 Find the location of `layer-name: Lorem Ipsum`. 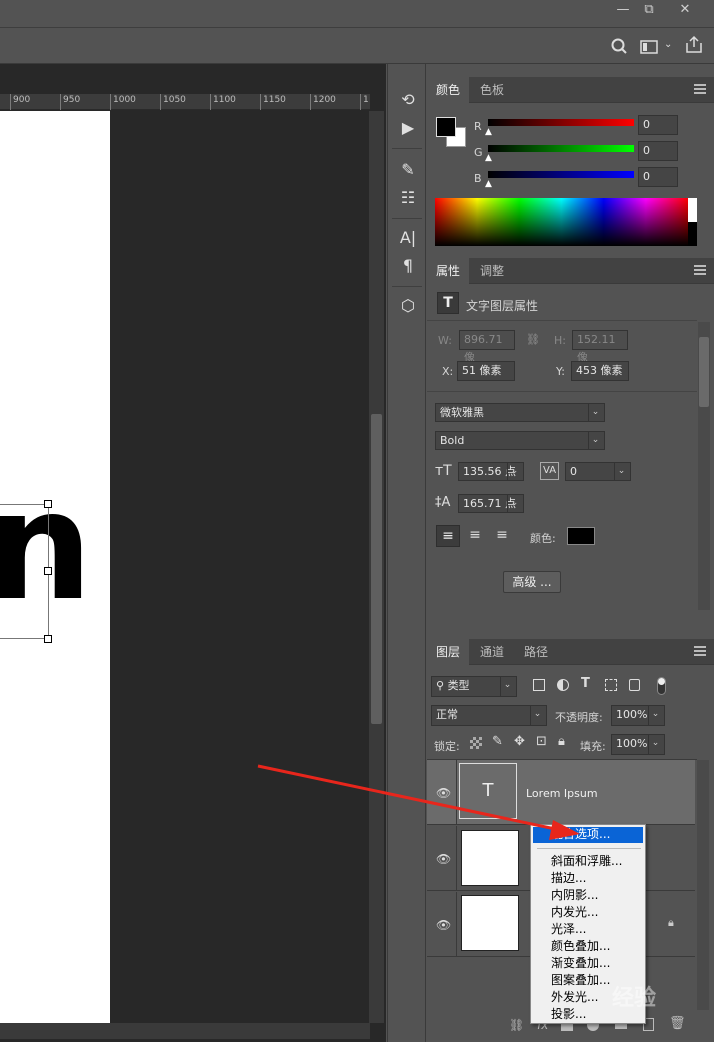

layer-name: Lorem Ipsum is located at coordinates (562, 793).